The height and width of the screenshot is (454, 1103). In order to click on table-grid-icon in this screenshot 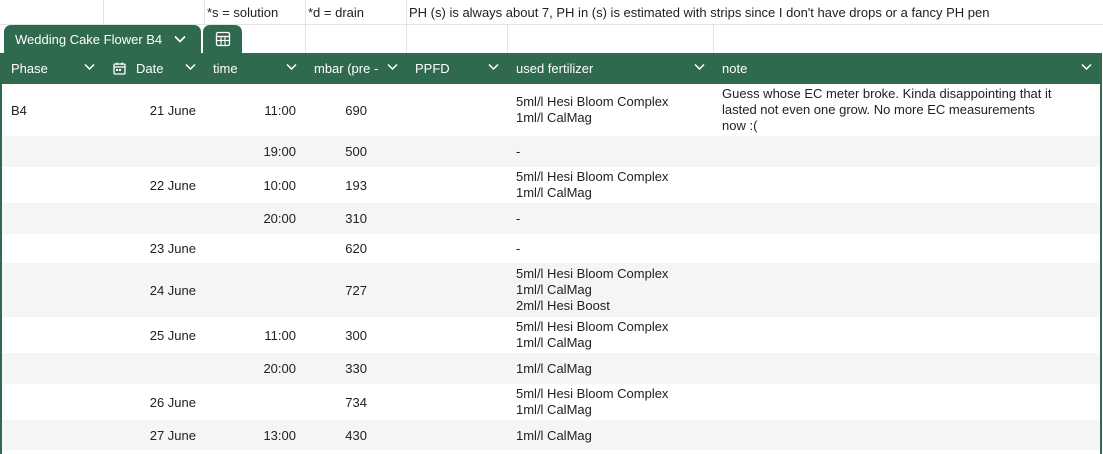, I will do `click(223, 39)`.